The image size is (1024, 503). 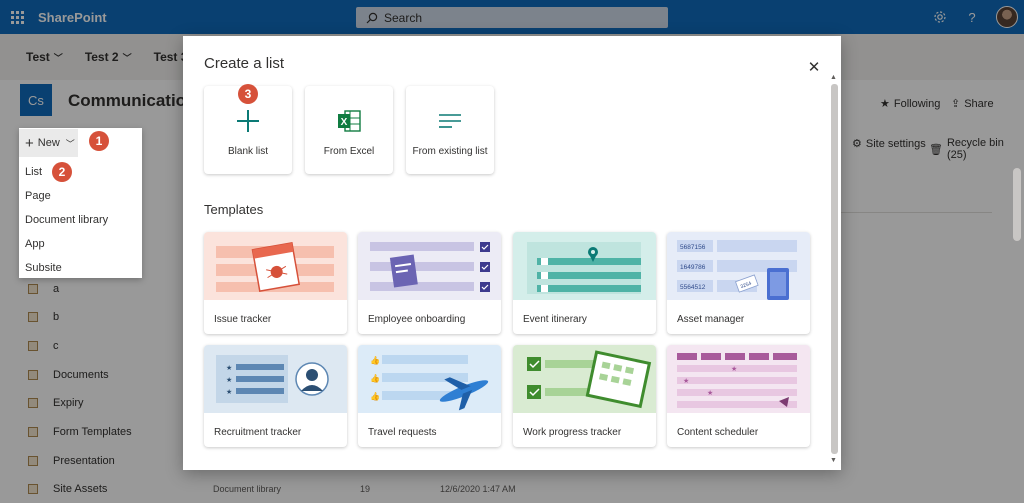 What do you see at coordinates (833, 77) in the screenshot?
I see `scroll-up-icon: ▲` at bounding box center [833, 77].